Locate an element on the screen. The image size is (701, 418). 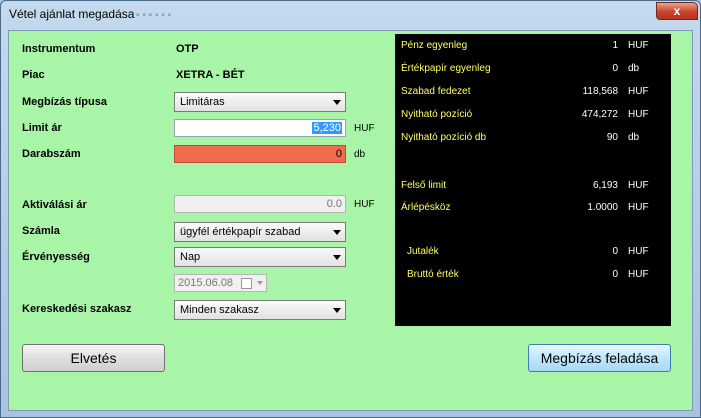
account-select: ügyfél értékpapír szabad is located at coordinates (260, 232).